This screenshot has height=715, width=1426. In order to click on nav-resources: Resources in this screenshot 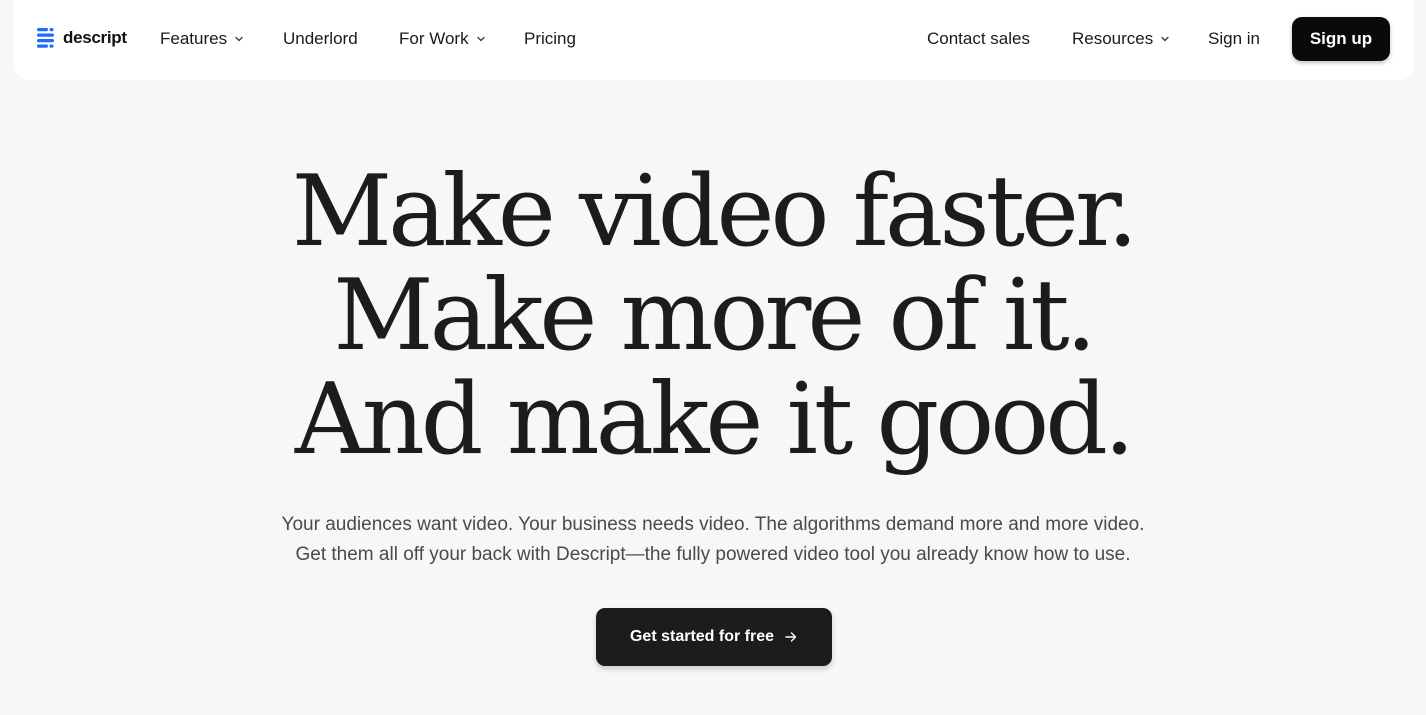, I will do `click(1121, 39)`.